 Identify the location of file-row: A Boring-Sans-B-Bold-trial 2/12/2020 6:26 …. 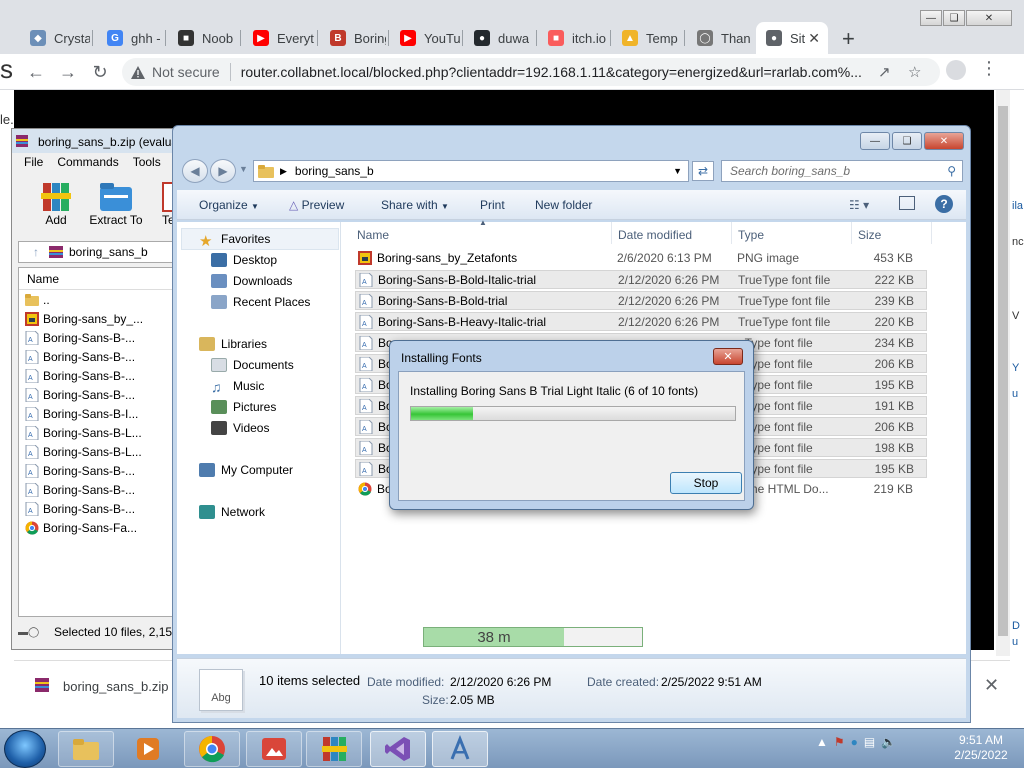
(641, 300).